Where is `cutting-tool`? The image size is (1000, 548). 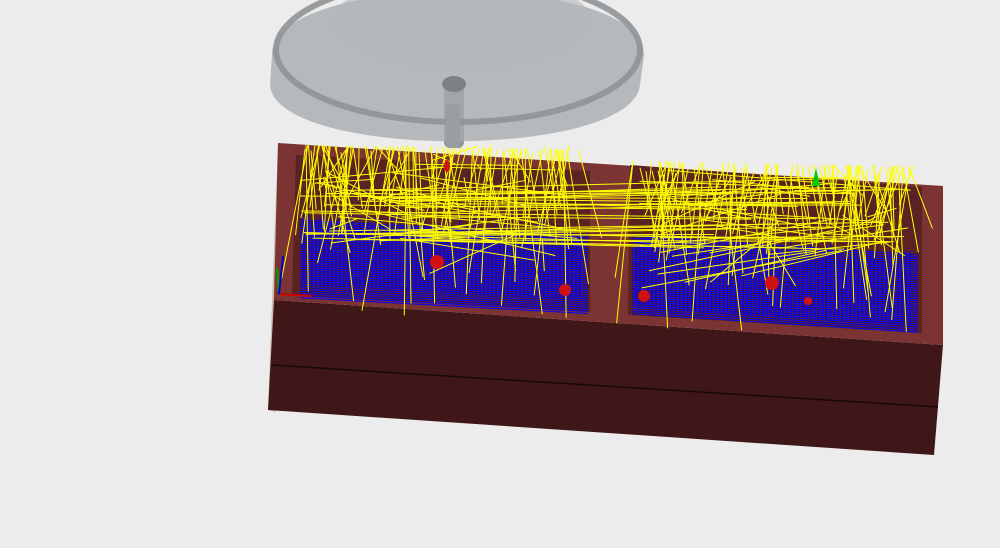
cutting-tool is located at coordinates (457, 74).